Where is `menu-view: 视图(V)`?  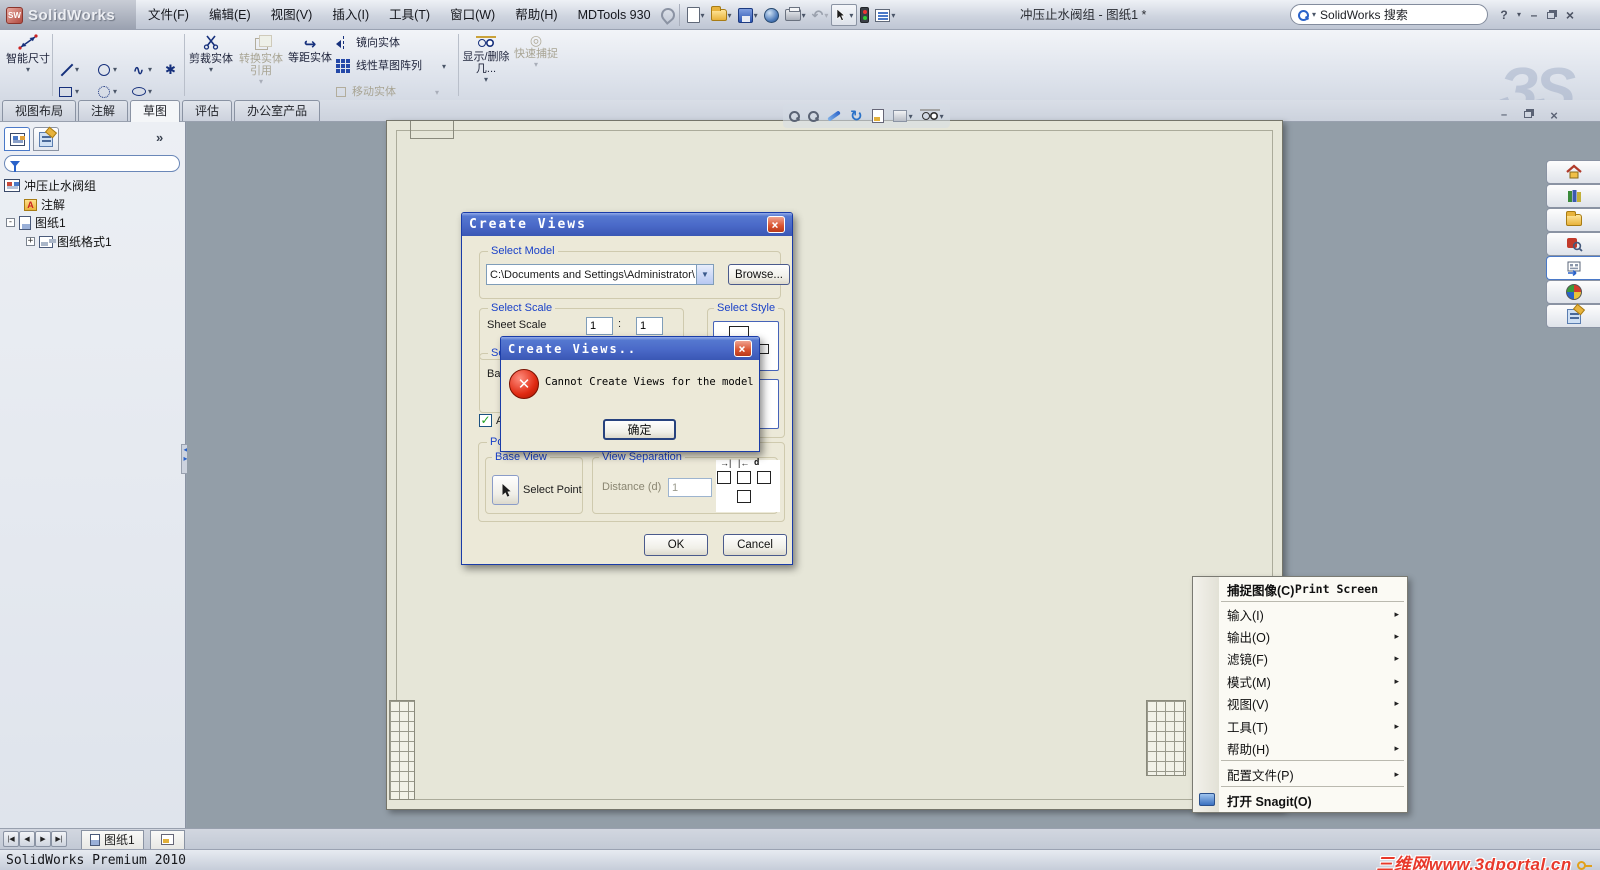 menu-view: 视图(V) is located at coordinates (292, 15).